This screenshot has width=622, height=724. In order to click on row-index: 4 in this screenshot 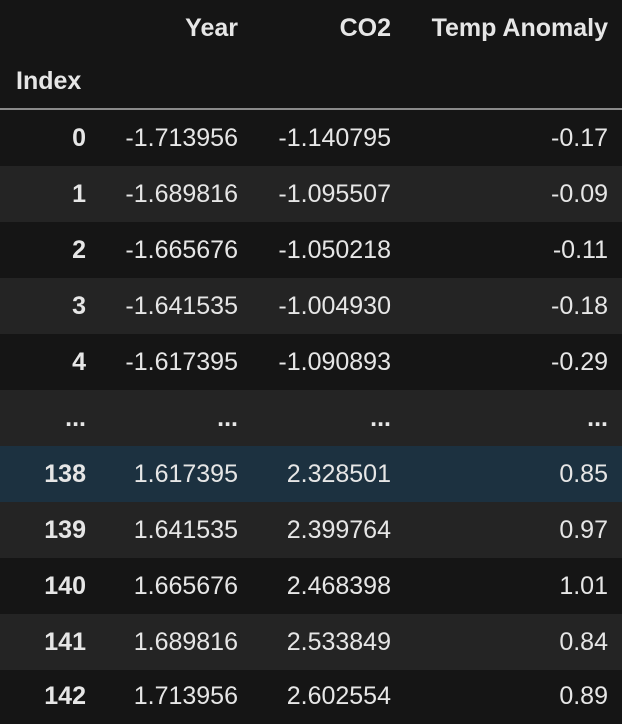, I will do `click(79, 362)`.